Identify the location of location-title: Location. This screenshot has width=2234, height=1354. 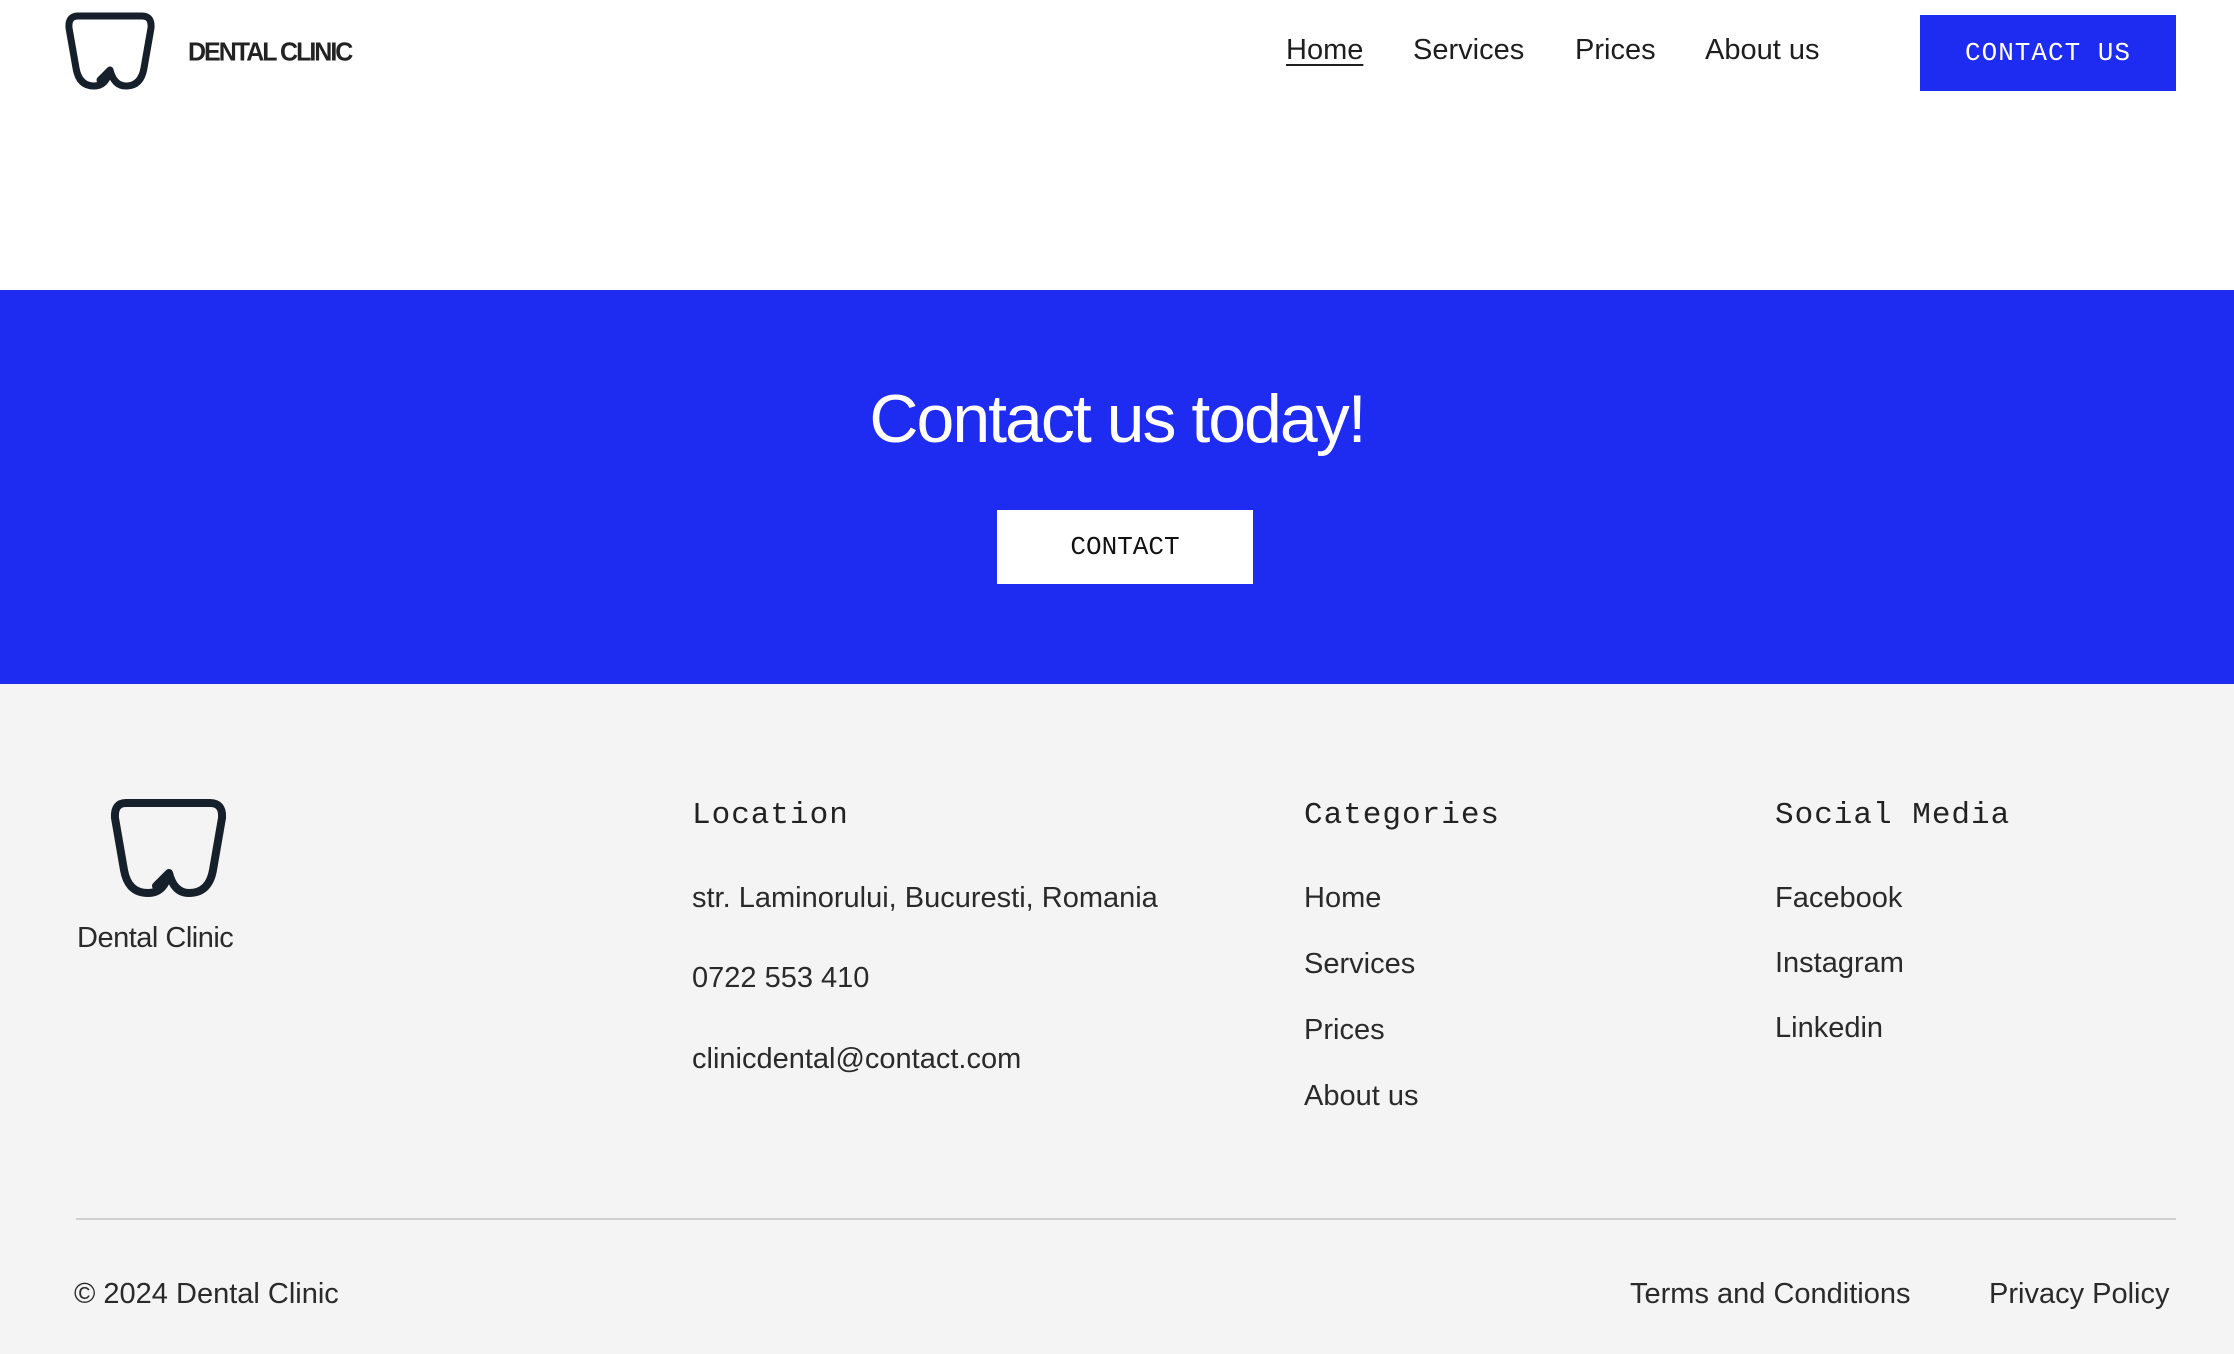
(770, 815).